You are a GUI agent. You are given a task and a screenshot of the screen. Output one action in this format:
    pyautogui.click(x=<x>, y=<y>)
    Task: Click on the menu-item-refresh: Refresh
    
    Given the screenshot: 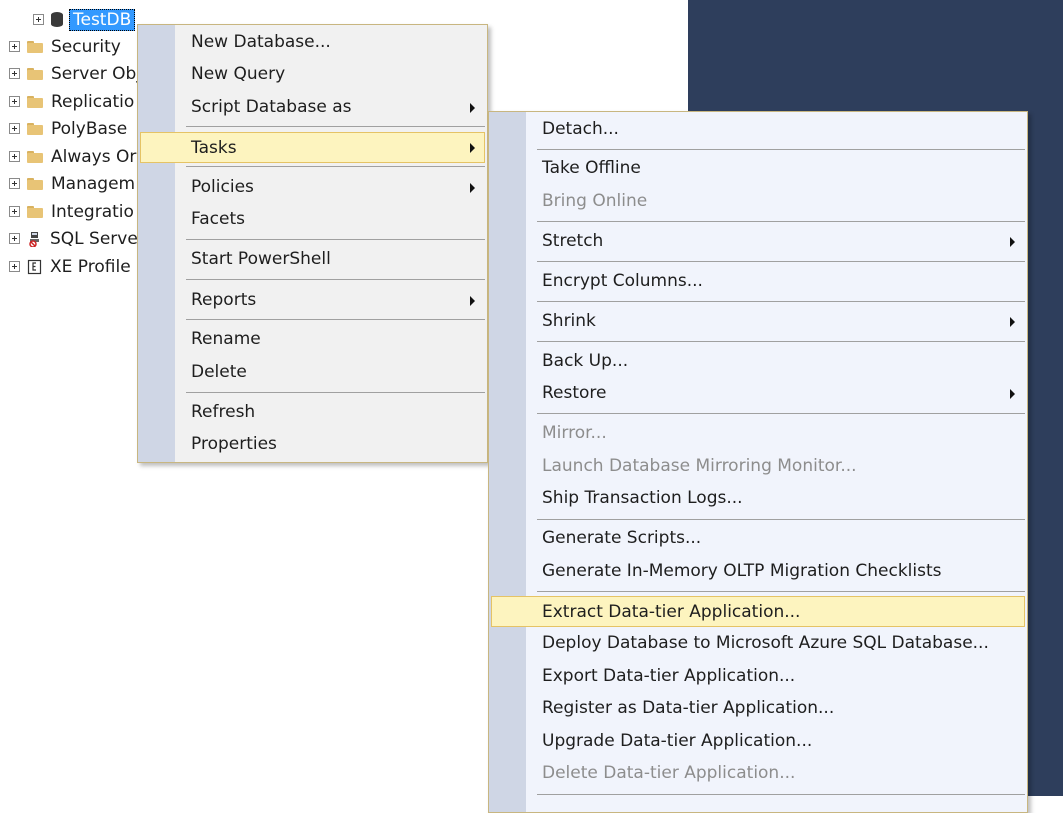 What is the action you would take?
    pyautogui.click(x=312, y=412)
    